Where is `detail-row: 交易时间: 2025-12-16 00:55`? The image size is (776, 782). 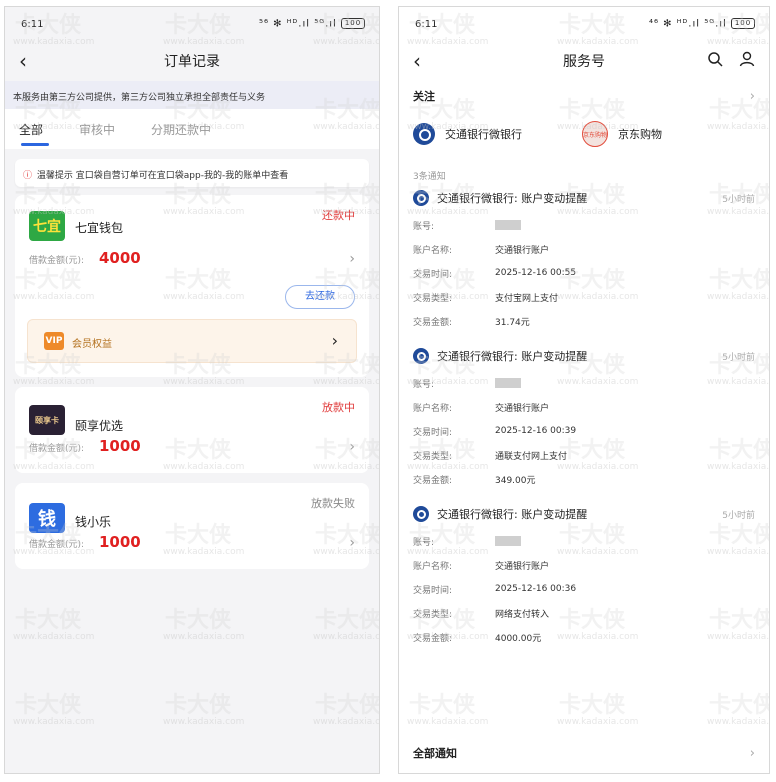 detail-row: 交易时间: 2025-12-16 00:55 is located at coordinates (584, 273).